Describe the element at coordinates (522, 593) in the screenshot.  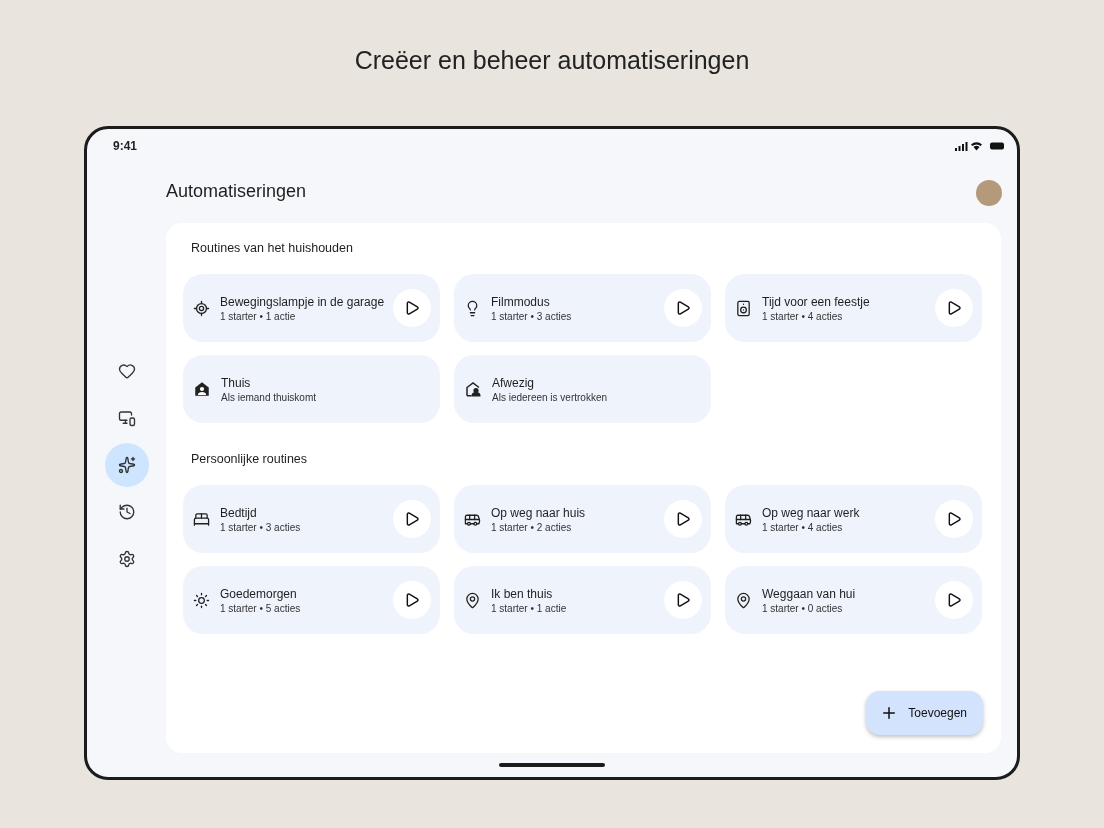
I see `routine-title: Ik ben thuis` at that location.